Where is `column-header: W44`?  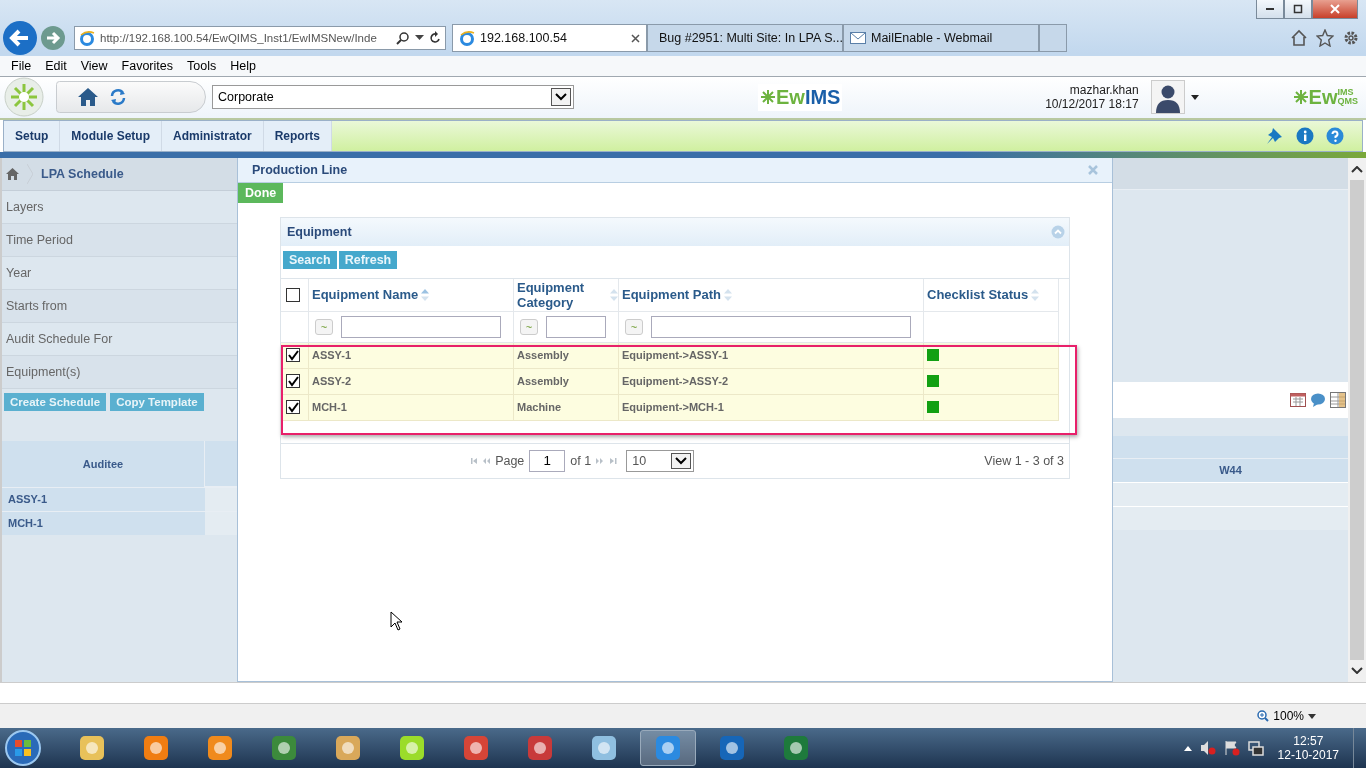
column-header: W44 is located at coordinates (1230, 469).